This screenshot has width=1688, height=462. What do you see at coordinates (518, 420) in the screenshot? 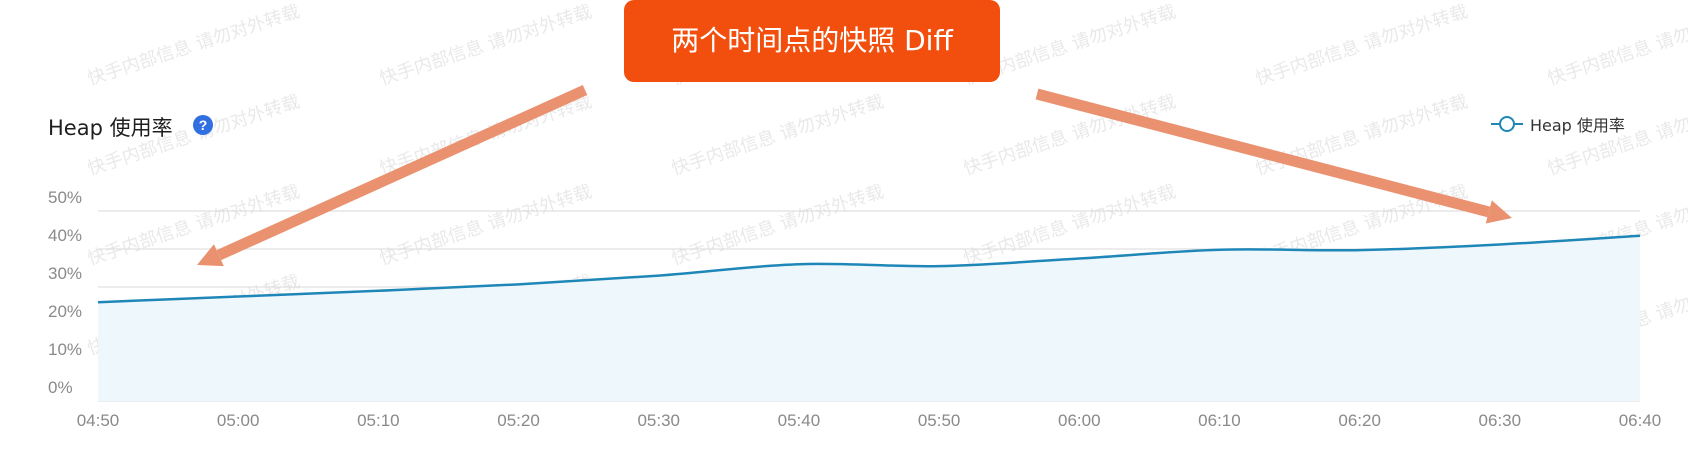
I see `x-tick-label: 05:20` at bounding box center [518, 420].